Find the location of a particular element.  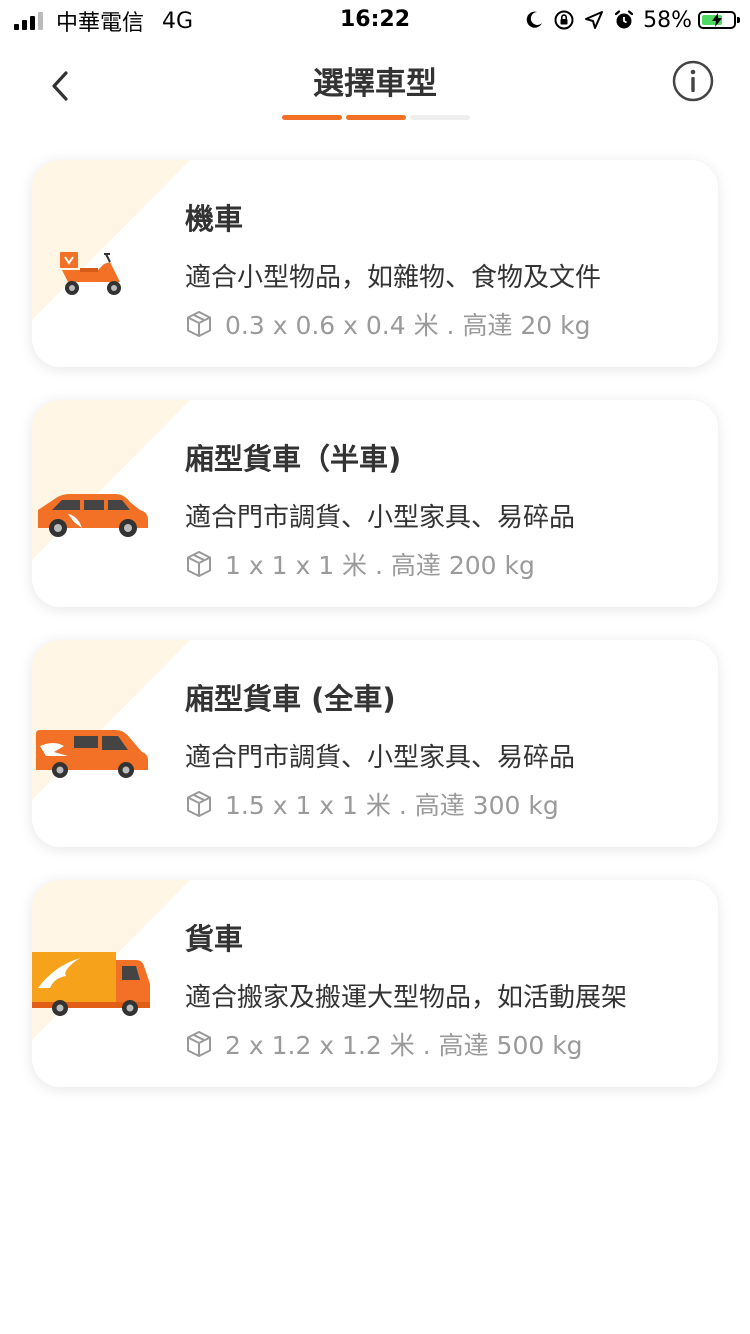

motorcycle-icon is located at coordinates (90, 273).